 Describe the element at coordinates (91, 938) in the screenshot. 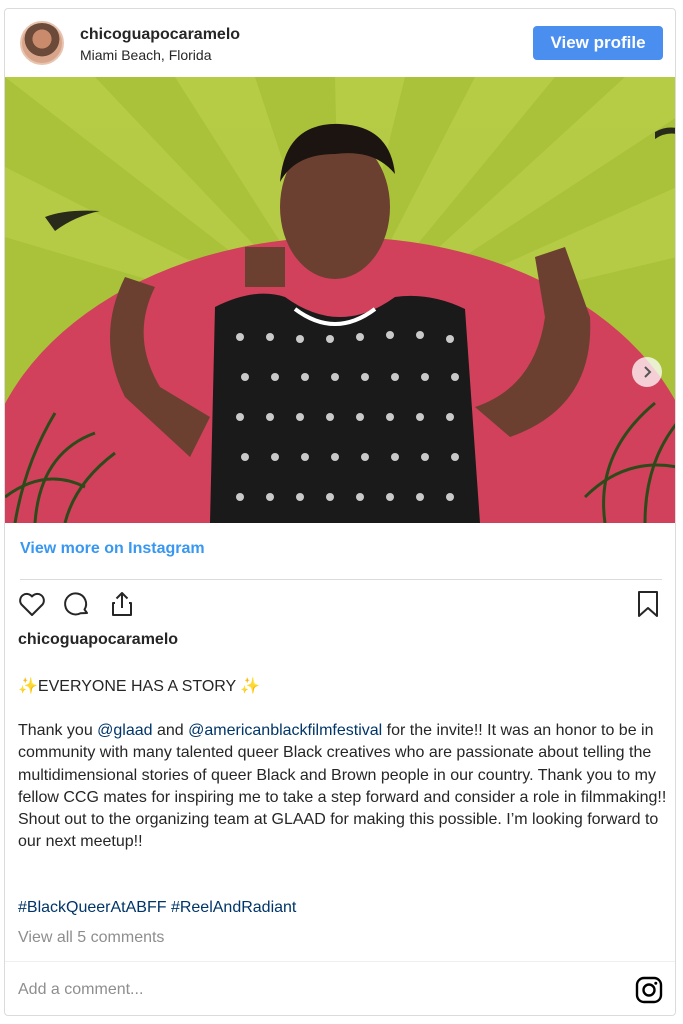

I see `view-comments-link: View all 5 comments` at that location.